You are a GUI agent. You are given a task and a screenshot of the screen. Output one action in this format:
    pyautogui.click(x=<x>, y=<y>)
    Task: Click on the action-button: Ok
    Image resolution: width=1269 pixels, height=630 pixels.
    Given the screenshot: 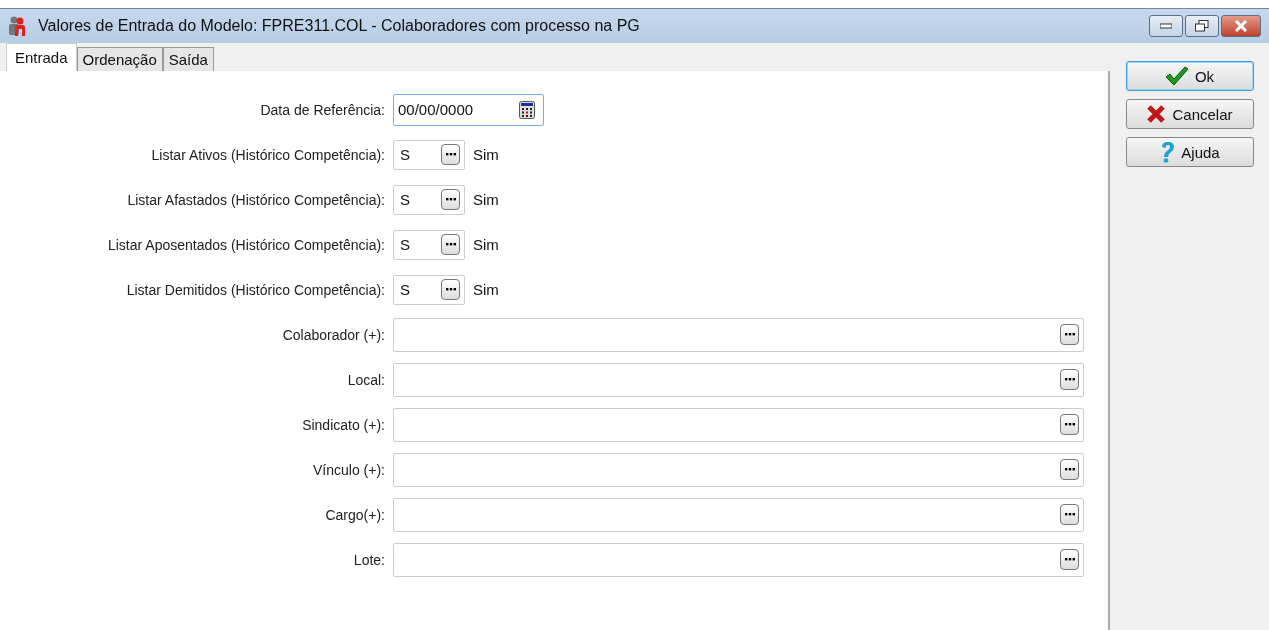 What is the action you would take?
    pyautogui.click(x=1189, y=76)
    